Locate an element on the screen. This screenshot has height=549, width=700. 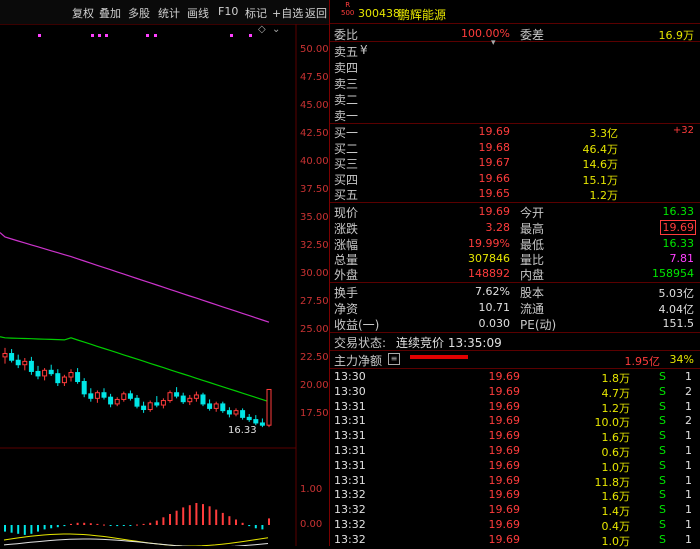
buy-level-volume: 14.6万 is located at coordinates (600, 164).